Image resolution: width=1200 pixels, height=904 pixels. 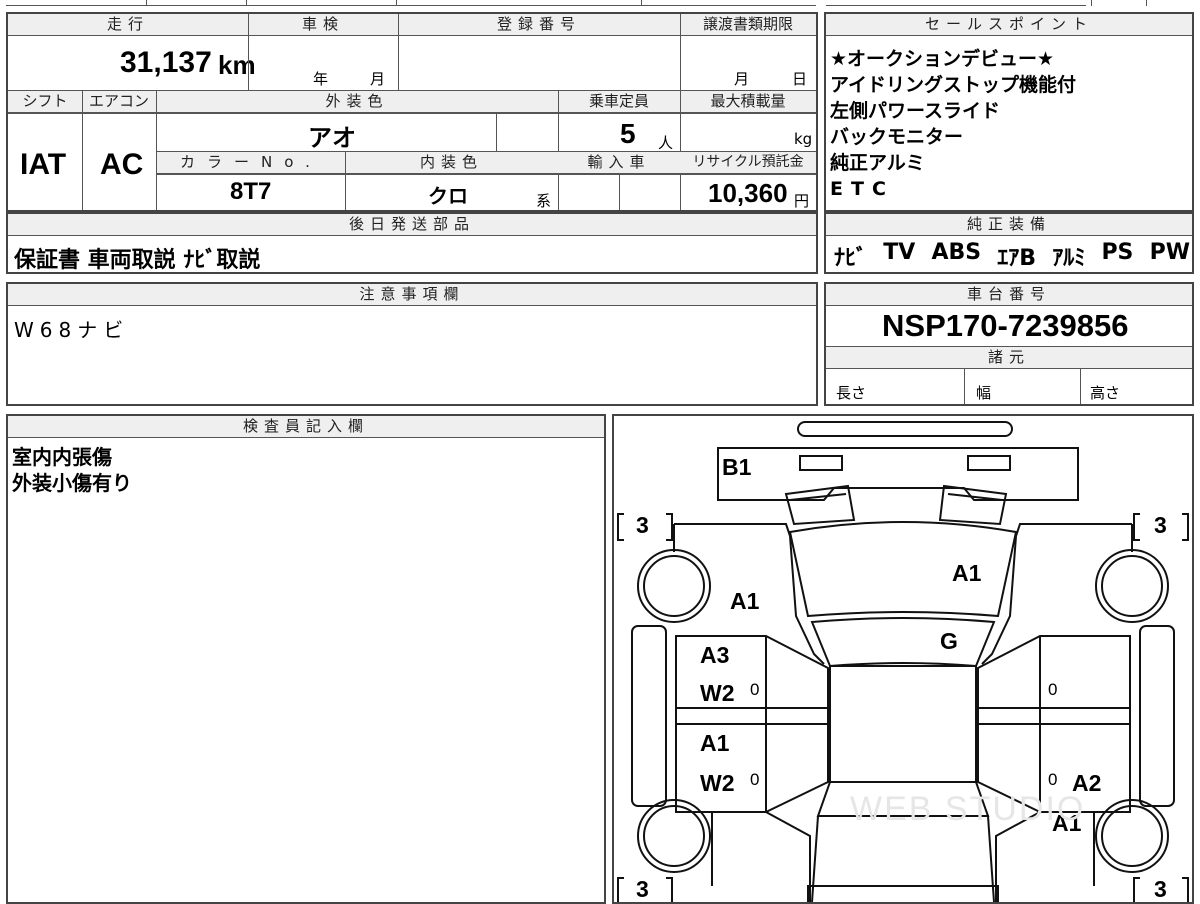 I want to click on mark-left-front-door-a: A3, so click(x=715, y=655).